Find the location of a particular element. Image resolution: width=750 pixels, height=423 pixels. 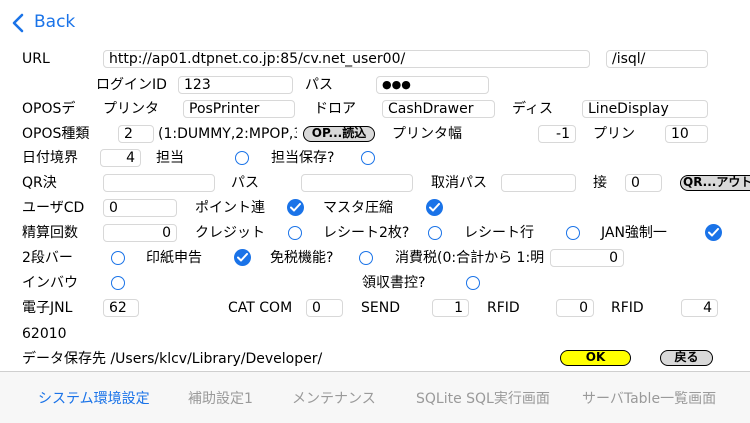

staff-radio is located at coordinates (242, 158).